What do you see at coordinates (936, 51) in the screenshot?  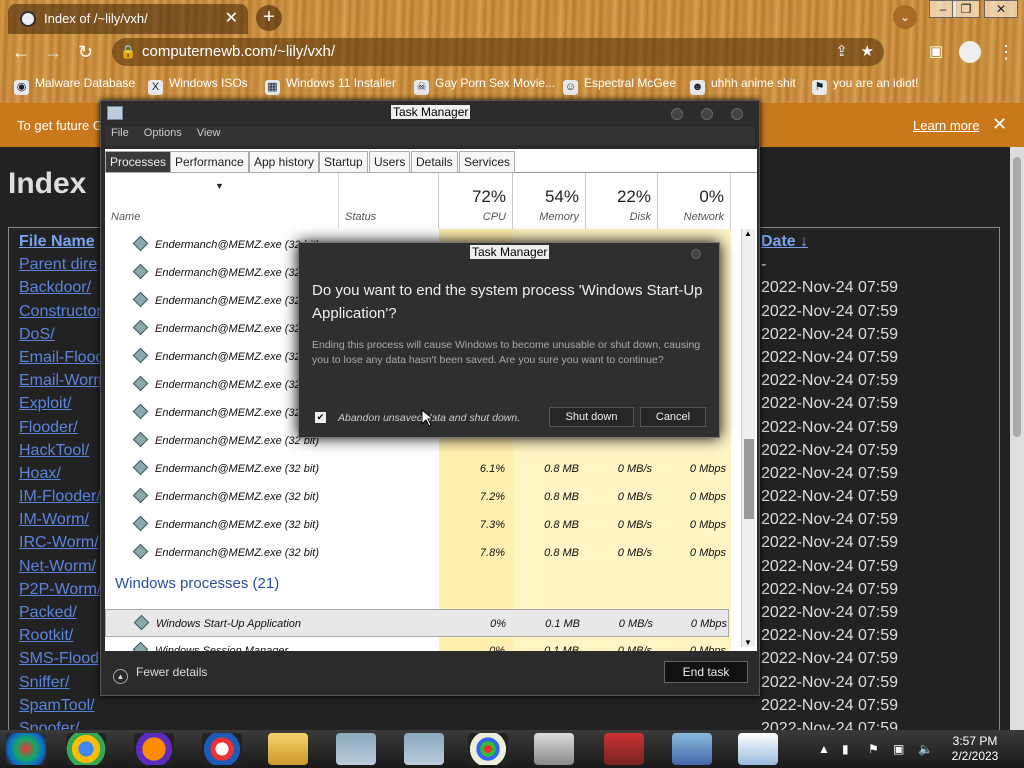 I see `side-panel-icon: ▣` at bounding box center [936, 51].